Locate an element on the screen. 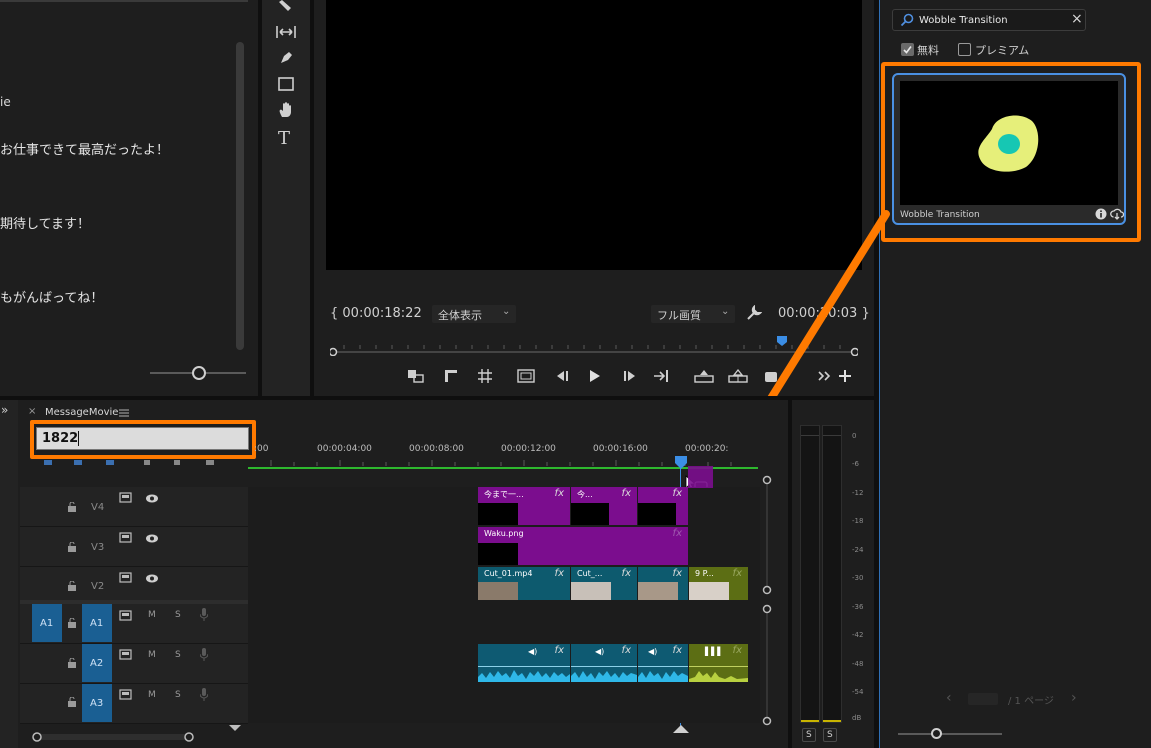  clear-search-icon: × is located at coordinates (1077, 19).